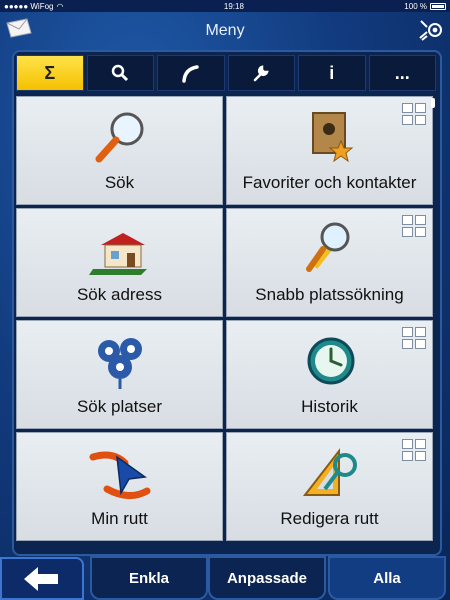  I want to click on house-icon, so click(117, 254).